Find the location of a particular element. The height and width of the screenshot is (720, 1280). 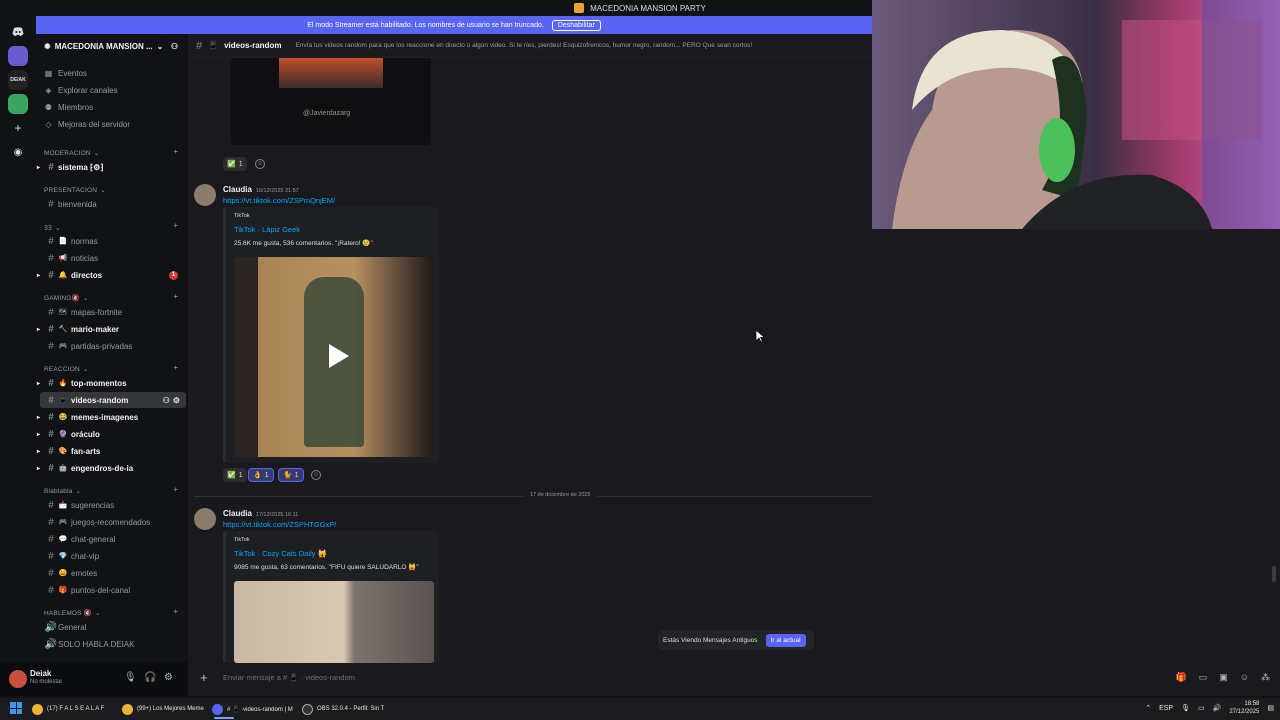

channel-partidas-privadas: # 🎮 partidas-privadas is located at coordinates (113, 346).